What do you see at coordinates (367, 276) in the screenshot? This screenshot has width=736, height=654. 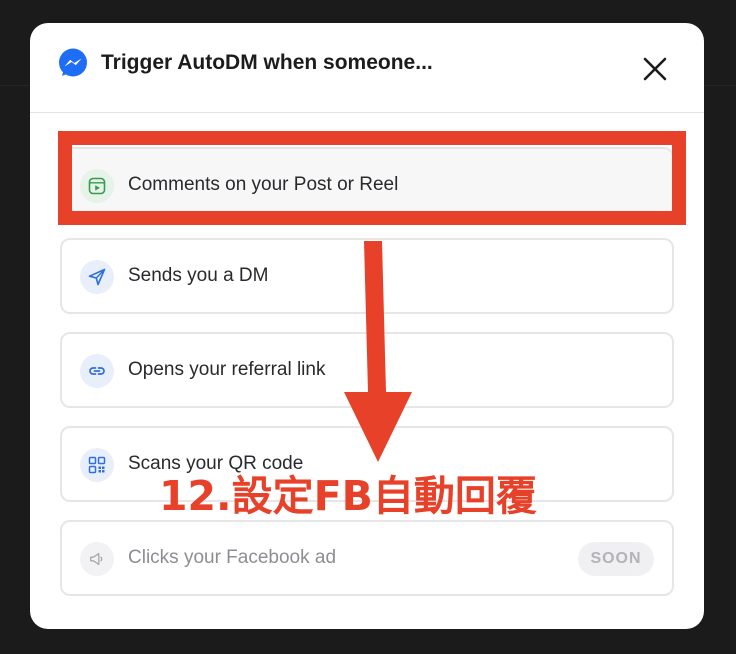 I see `trigger-option-dm: Sends you a DM` at bounding box center [367, 276].